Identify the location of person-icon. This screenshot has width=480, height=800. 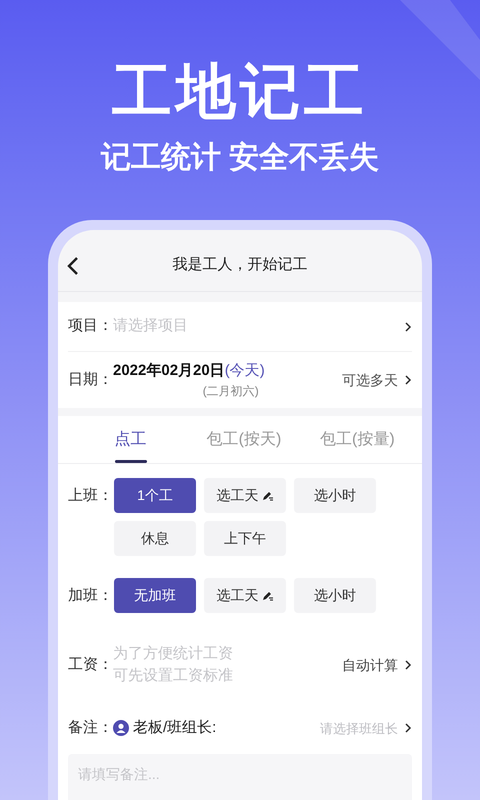
(121, 728).